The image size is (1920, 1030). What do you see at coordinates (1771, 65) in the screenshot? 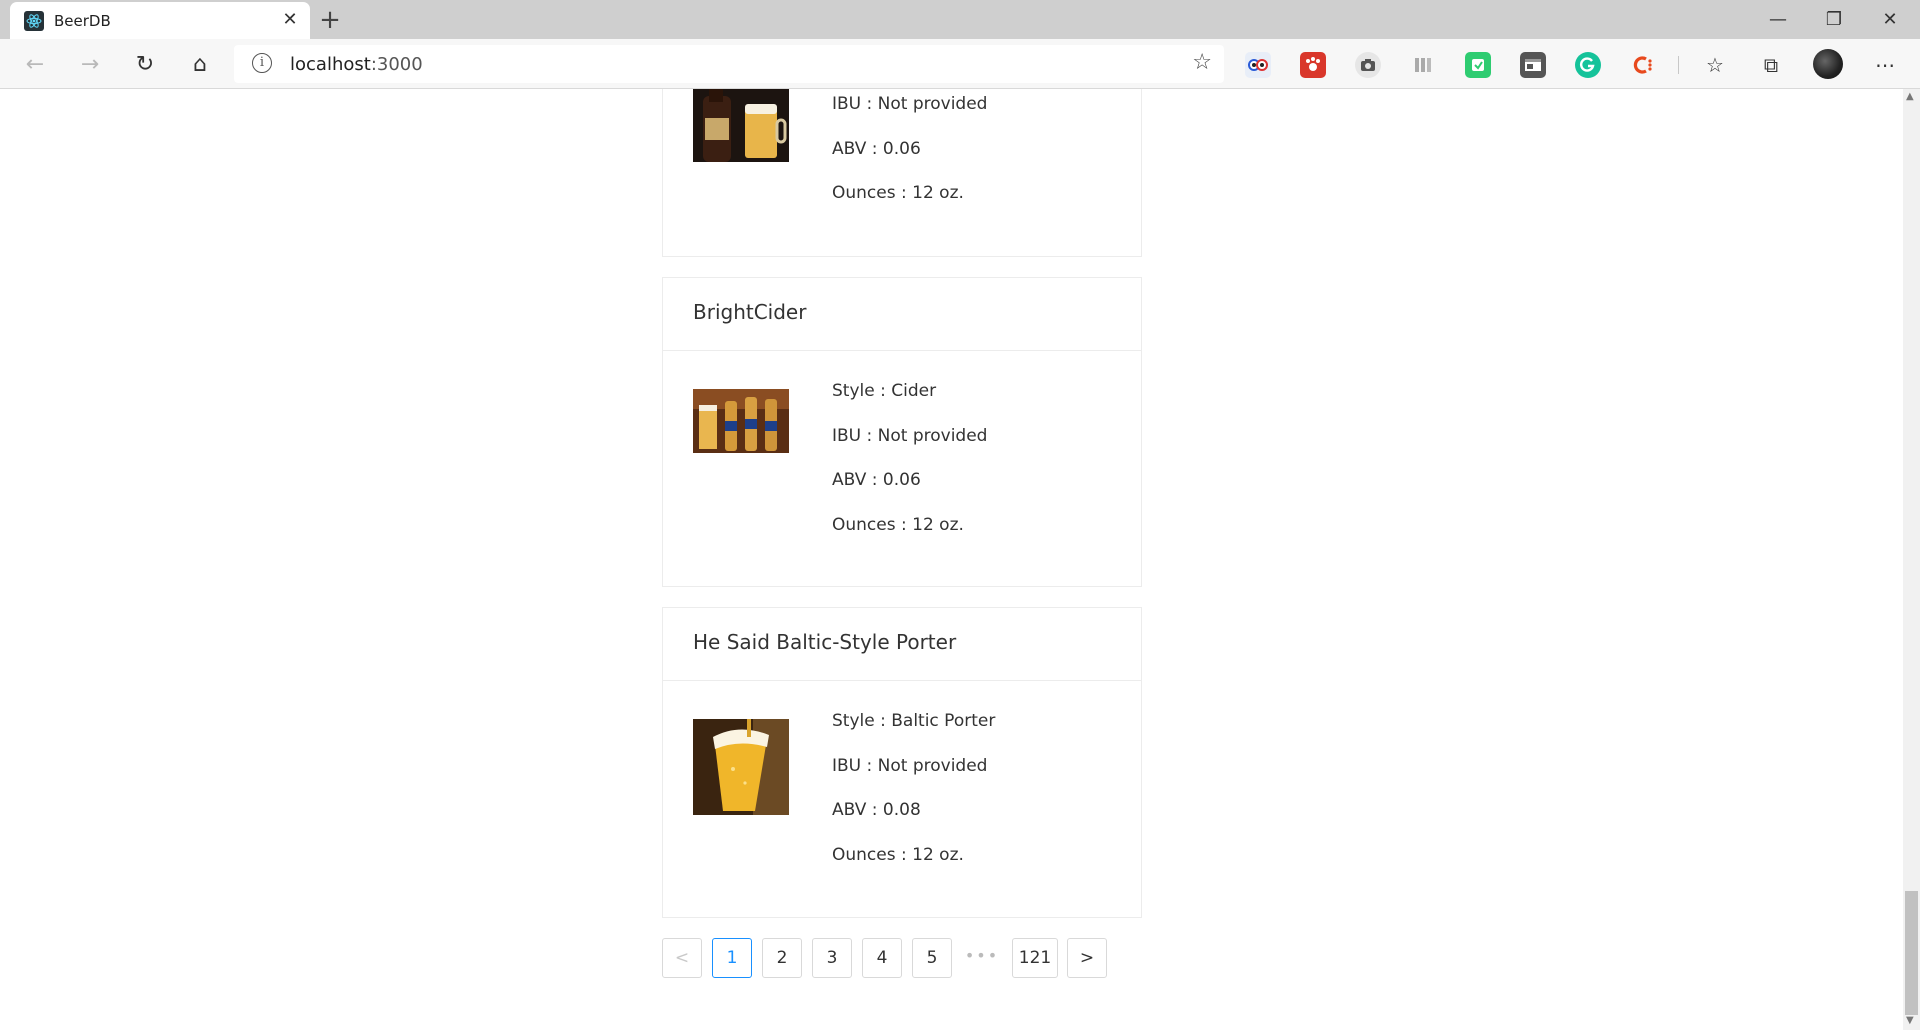
I see `collections-icon: ⧉` at bounding box center [1771, 65].